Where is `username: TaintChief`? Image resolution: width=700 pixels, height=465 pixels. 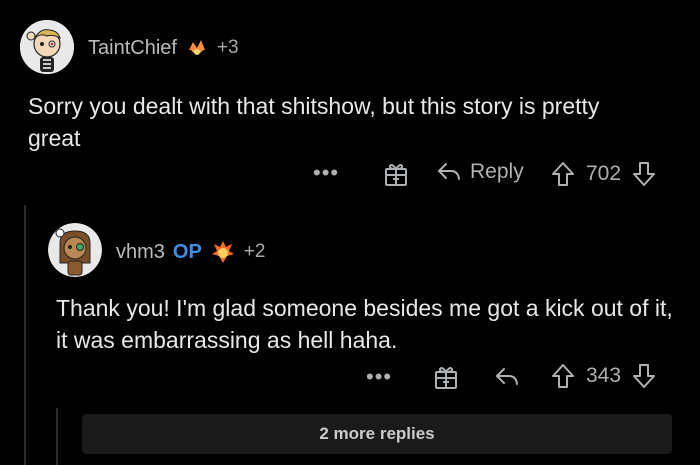
username: TaintChief is located at coordinates (132, 48).